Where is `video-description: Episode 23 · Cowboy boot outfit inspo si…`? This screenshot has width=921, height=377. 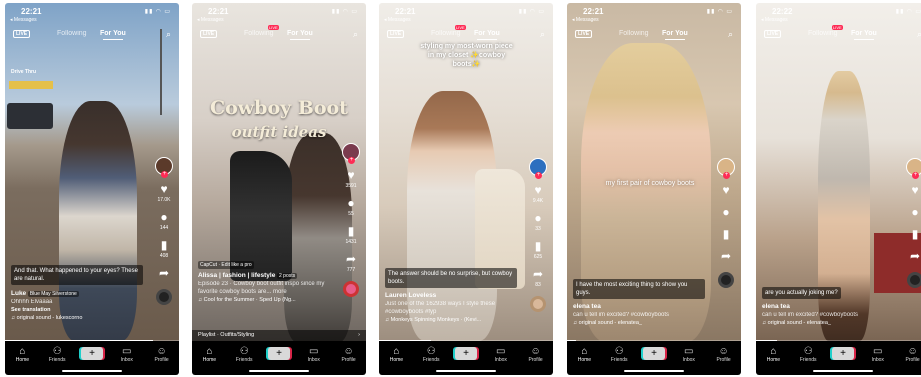
video-description: Episode 23 · Cowboy boot outfit inspo si… is located at coordinates (264, 288).